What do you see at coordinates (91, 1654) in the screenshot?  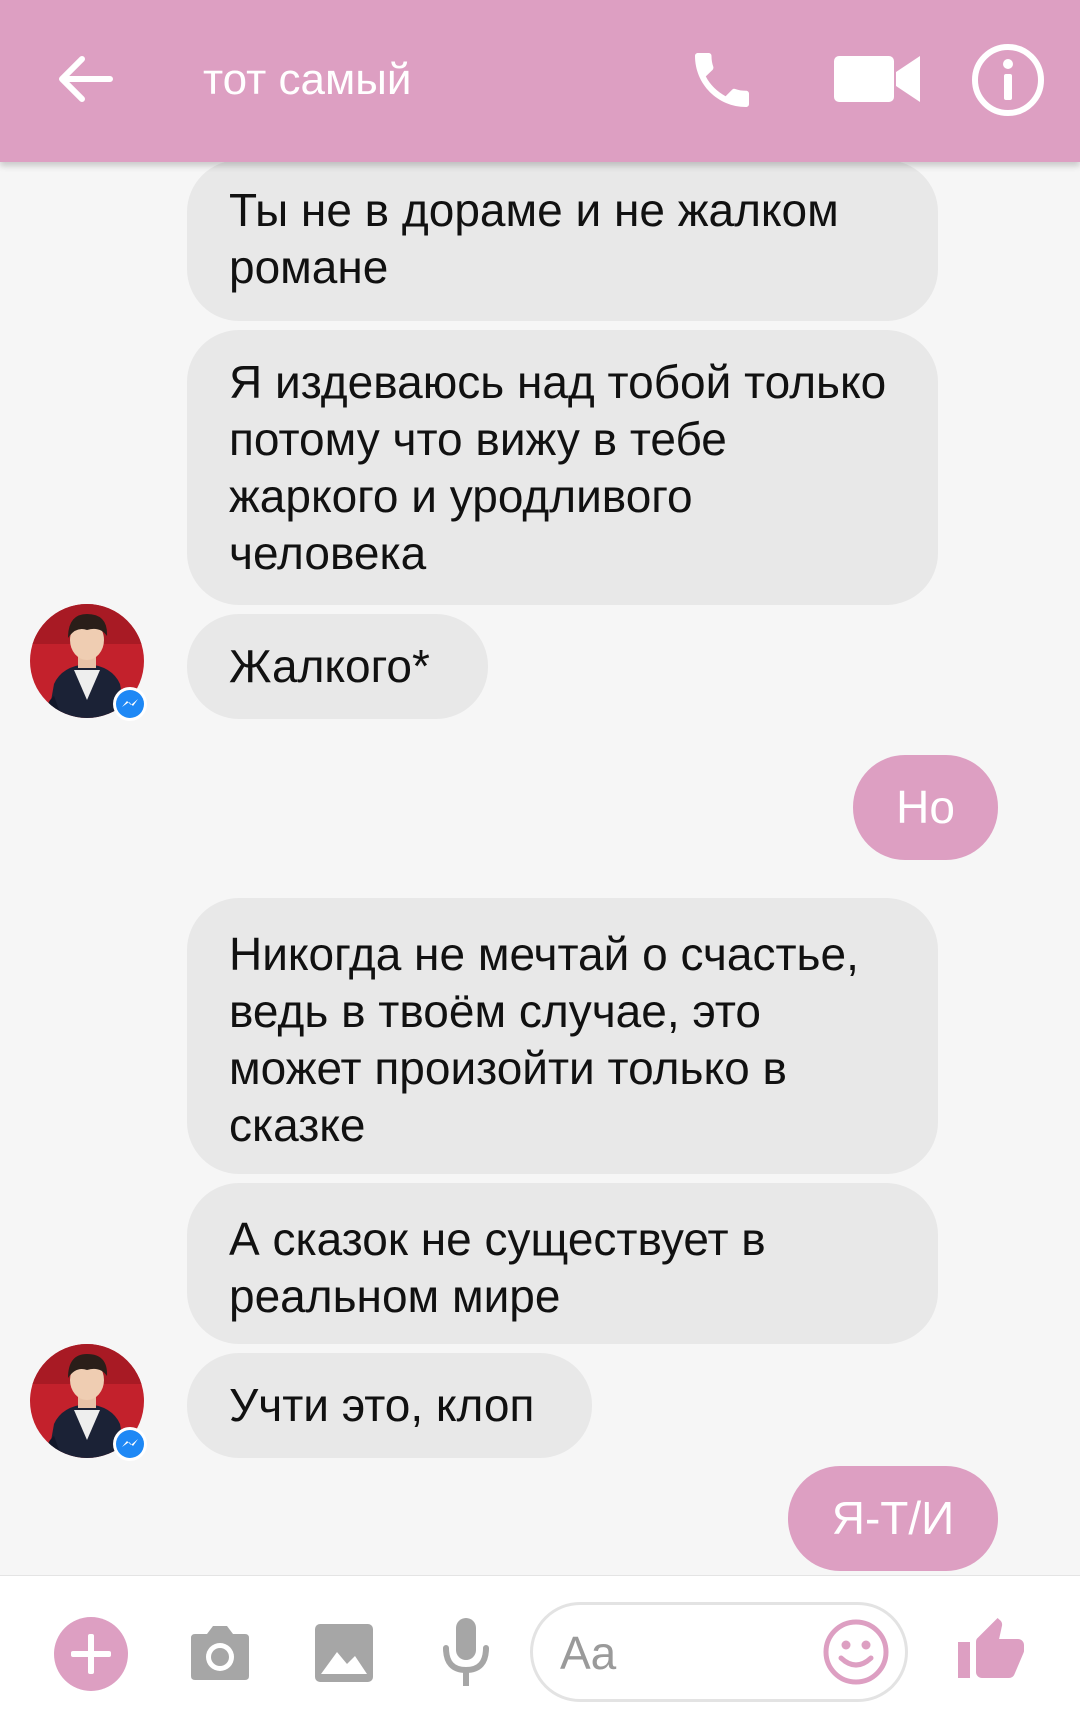 I see `plus-icon` at bounding box center [91, 1654].